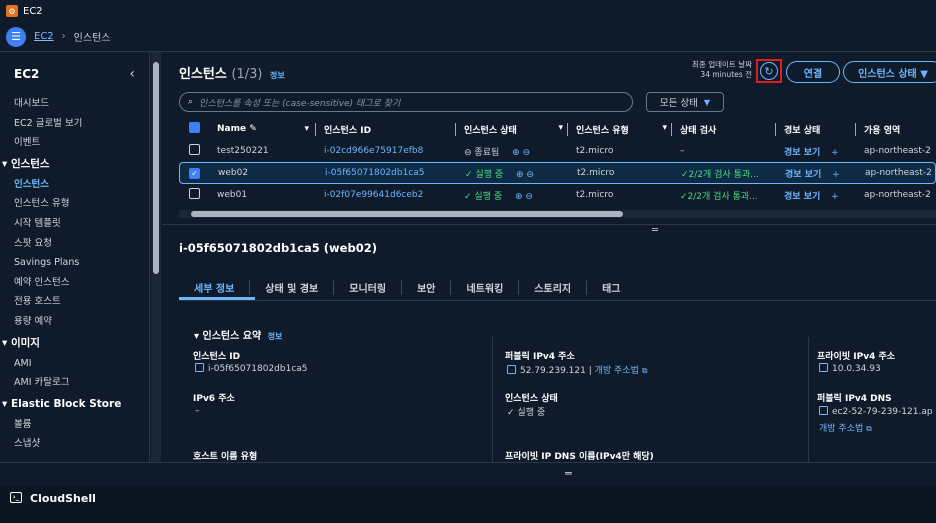 This screenshot has height=523, width=936. What do you see at coordinates (74, 283) in the screenshot?
I see `sidebar-item-reserved-instances: 예약 인스턴스` at bounding box center [74, 283].